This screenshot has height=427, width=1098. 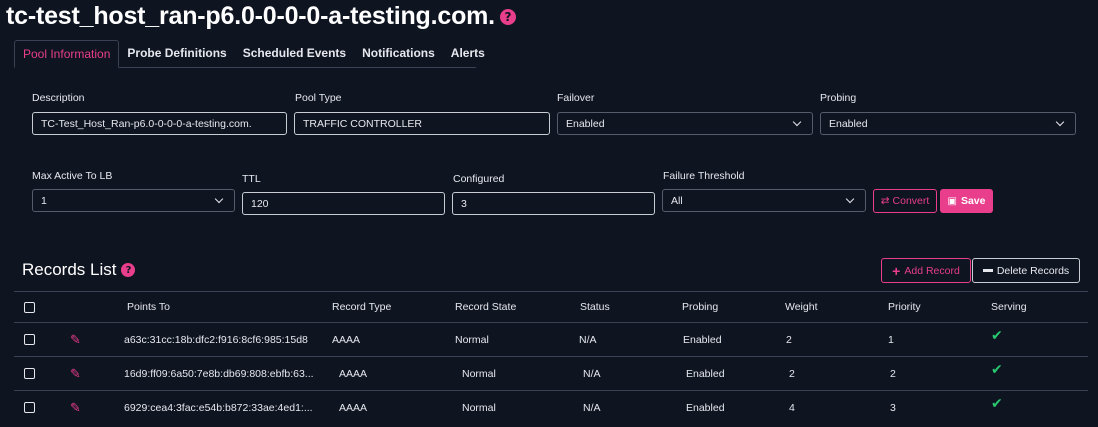 I want to click on tab-scheduled-events: Scheduled Events, so click(x=294, y=53).